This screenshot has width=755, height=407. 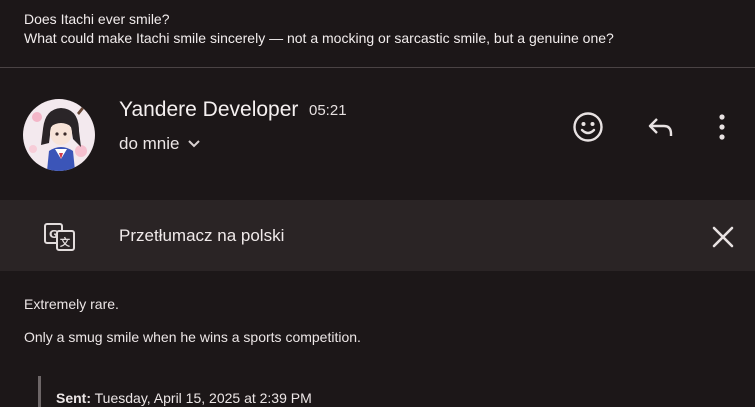 I want to click on translate-icon: G 文, so click(x=60, y=237).